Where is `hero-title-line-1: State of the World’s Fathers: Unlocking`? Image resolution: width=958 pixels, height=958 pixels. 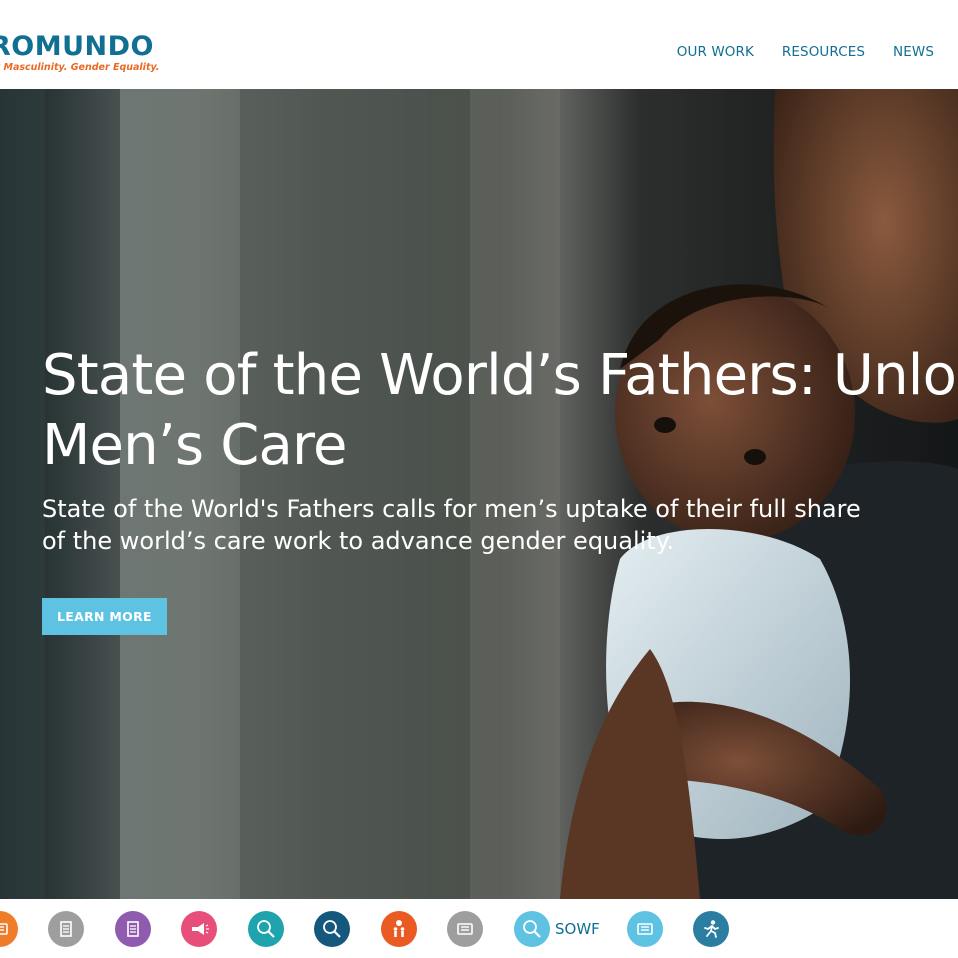 hero-title-line-1: State of the World’s Fathers: Unlocking is located at coordinates (500, 375).